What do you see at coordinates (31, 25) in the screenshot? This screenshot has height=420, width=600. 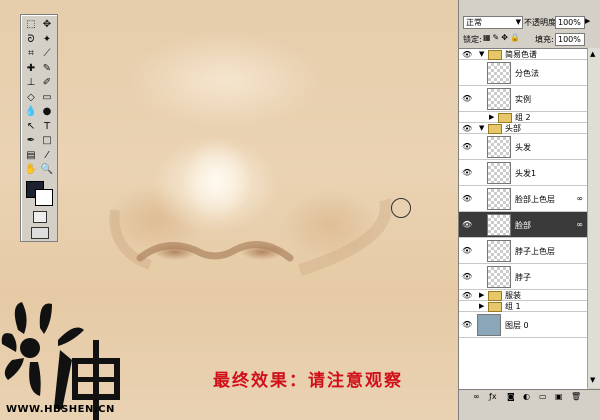 I see `marquee-tool-icon: ⬚` at bounding box center [31, 25].